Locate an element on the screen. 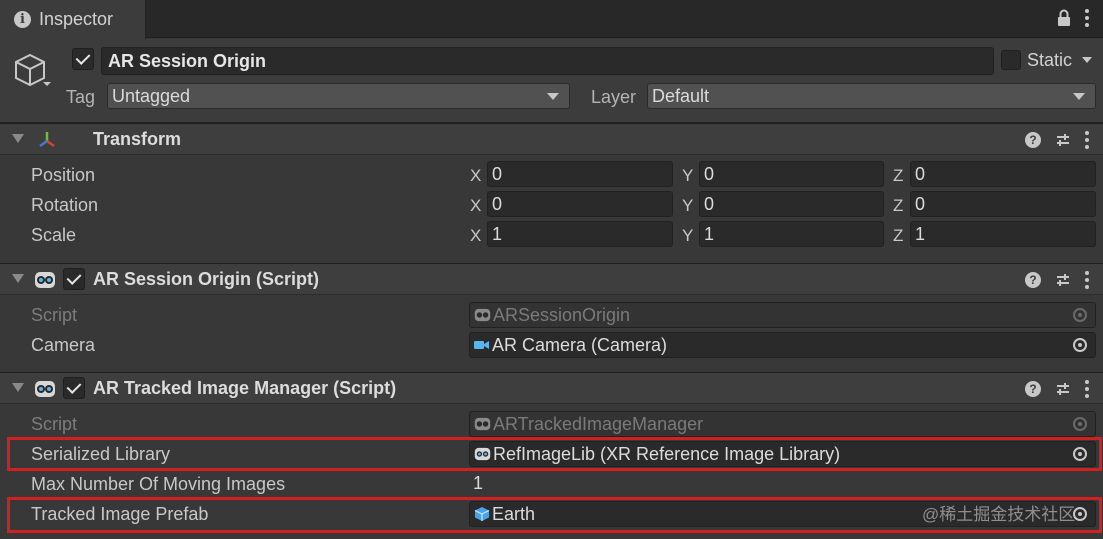 The width and height of the screenshot is (1103, 539). transform-title: Transform is located at coordinates (137, 139).